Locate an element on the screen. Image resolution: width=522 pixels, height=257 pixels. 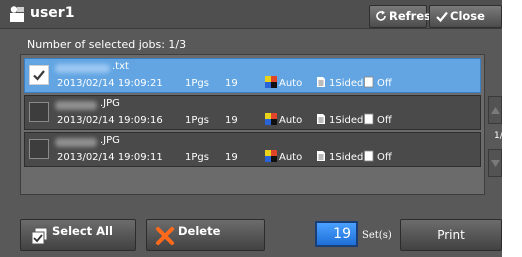
job-datetime: 2013/02/14 19:09:16 is located at coordinates (110, 120).